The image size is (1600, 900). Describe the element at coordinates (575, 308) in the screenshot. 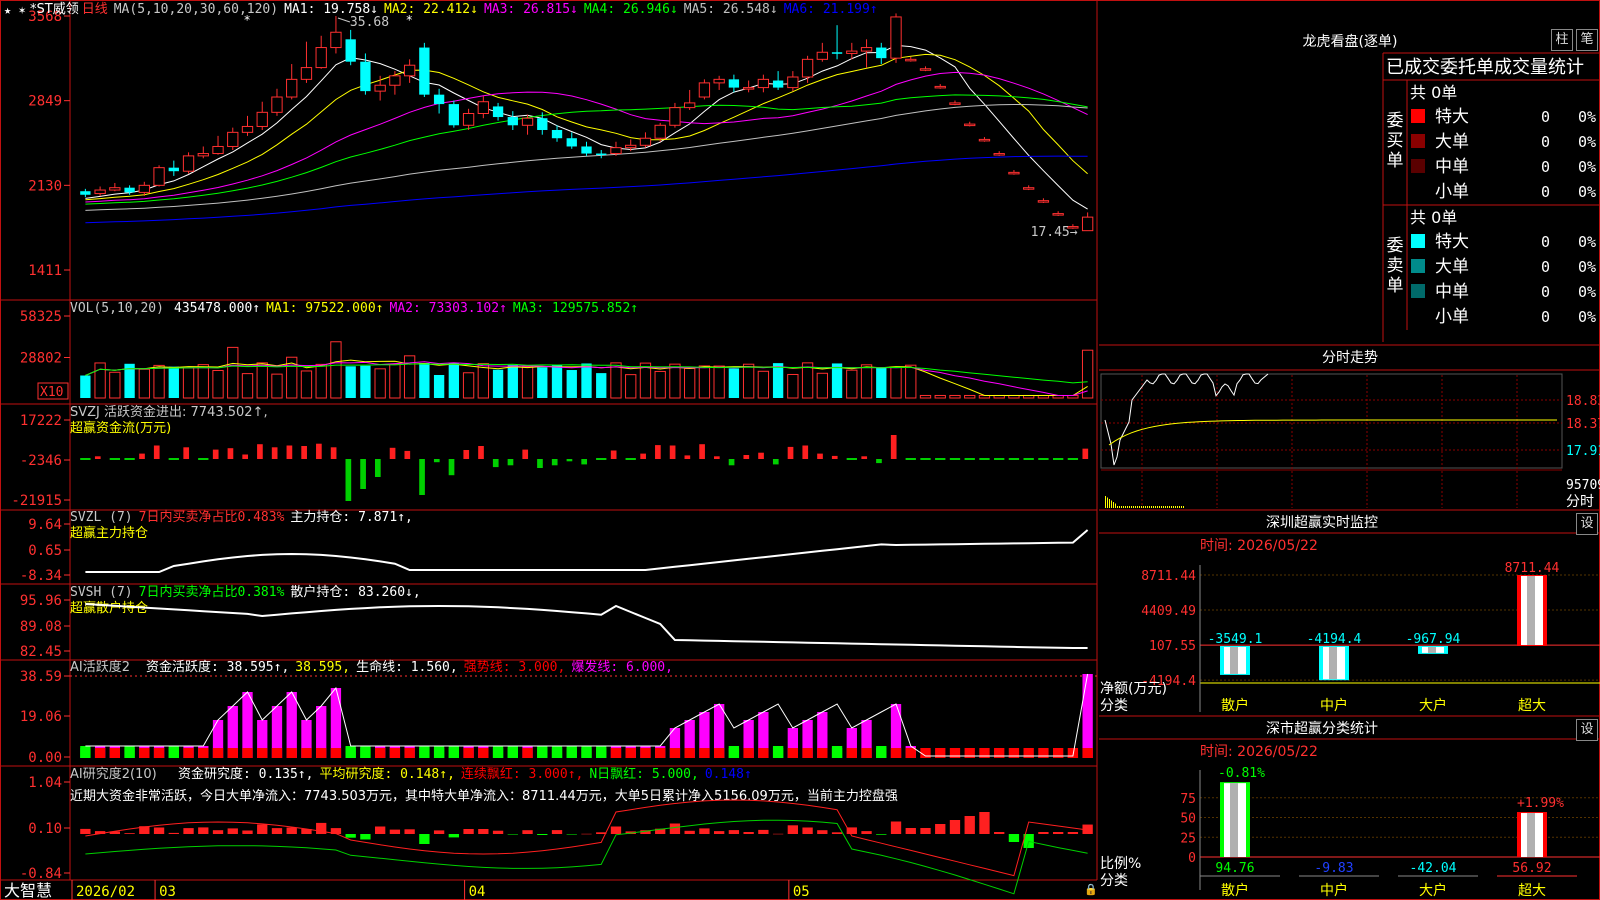

I see `vol-value-3: MA3: 129575.852↑` at that location.